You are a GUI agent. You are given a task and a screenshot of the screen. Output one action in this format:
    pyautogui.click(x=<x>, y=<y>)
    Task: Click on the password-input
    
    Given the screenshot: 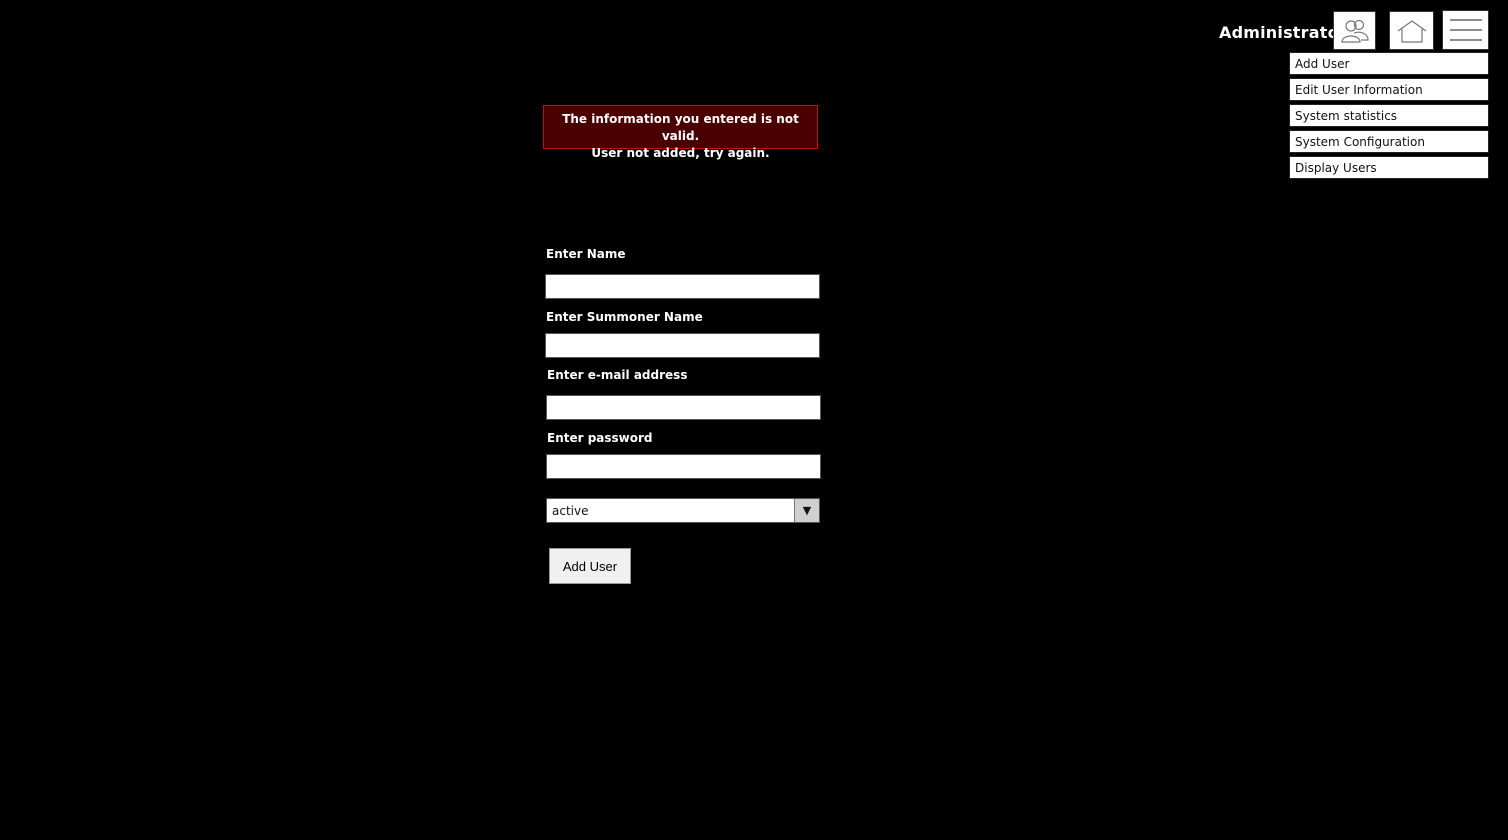 What is the action you would take?
    pyautogui.click(x=683, y=466)
    